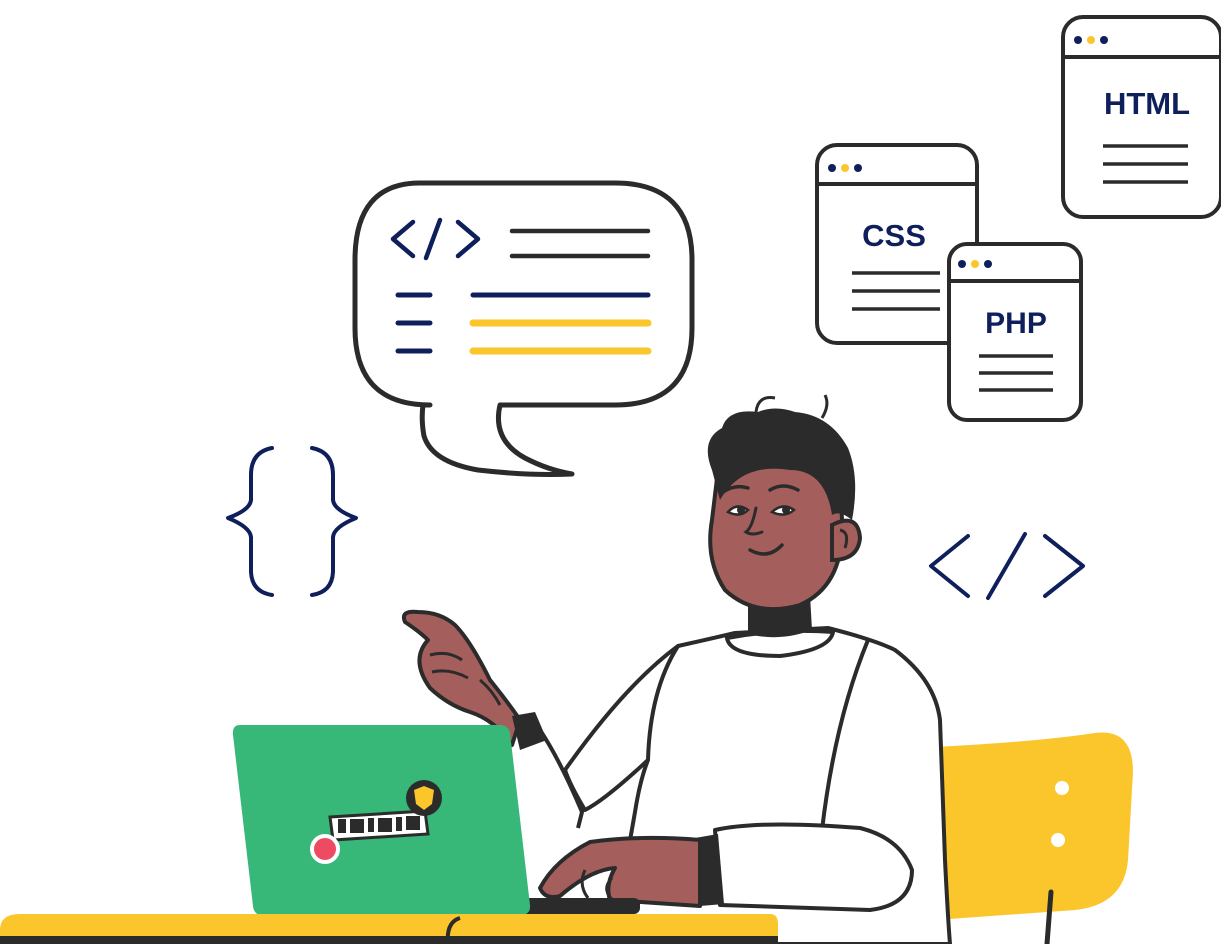 The image size is (1221, 944). I want to click on chair, so click(1034, 838).